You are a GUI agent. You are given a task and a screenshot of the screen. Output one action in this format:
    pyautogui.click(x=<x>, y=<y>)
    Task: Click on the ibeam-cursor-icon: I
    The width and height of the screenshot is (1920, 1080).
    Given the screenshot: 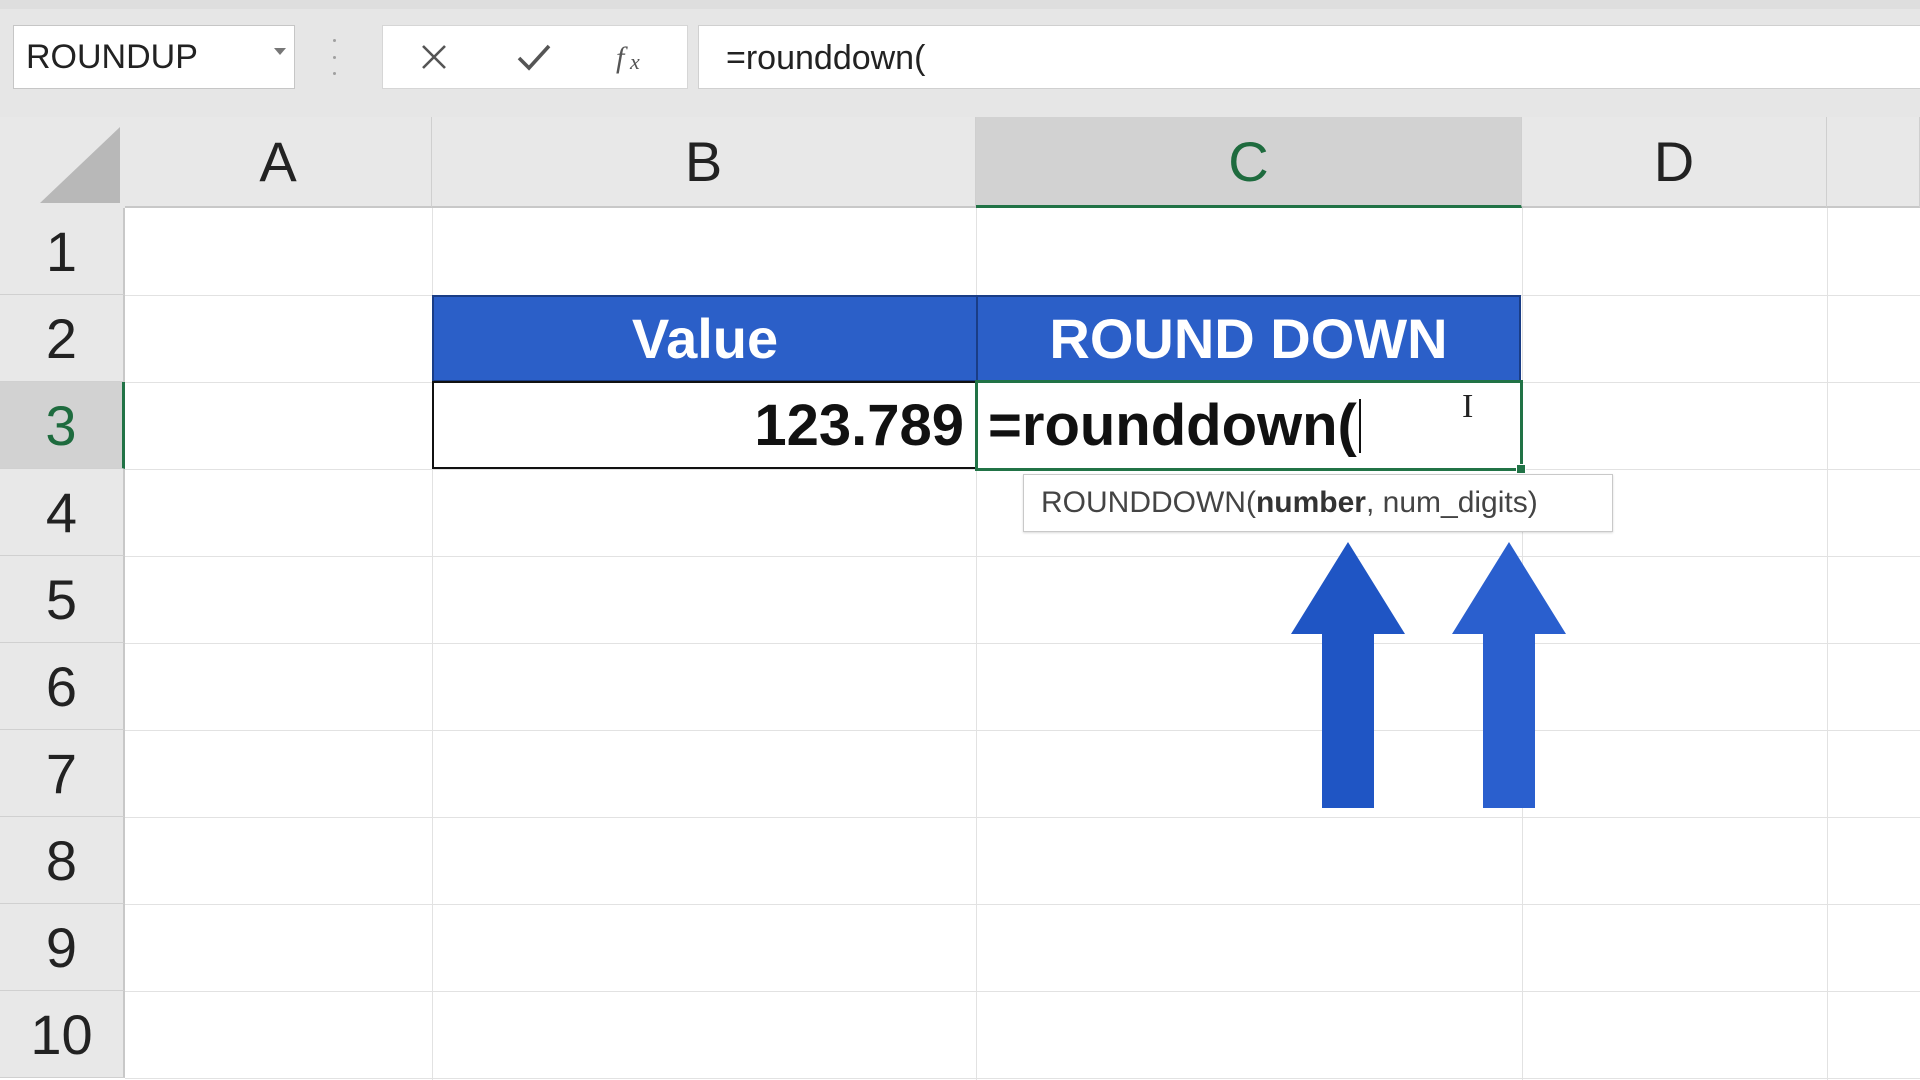 What is the action you would take?
    pyautogui.click(x=1468, y=406)
    